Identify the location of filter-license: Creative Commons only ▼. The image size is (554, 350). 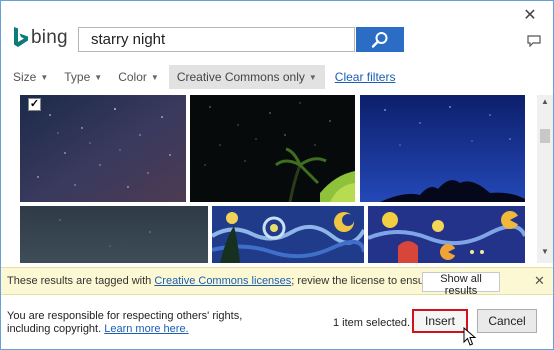
(246, 77).